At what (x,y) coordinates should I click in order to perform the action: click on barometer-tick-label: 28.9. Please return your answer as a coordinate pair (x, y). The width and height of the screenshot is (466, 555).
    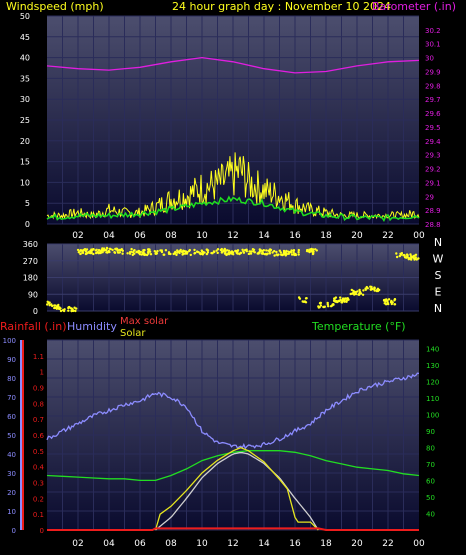
    Looking at the image, I should click on (433, 211).